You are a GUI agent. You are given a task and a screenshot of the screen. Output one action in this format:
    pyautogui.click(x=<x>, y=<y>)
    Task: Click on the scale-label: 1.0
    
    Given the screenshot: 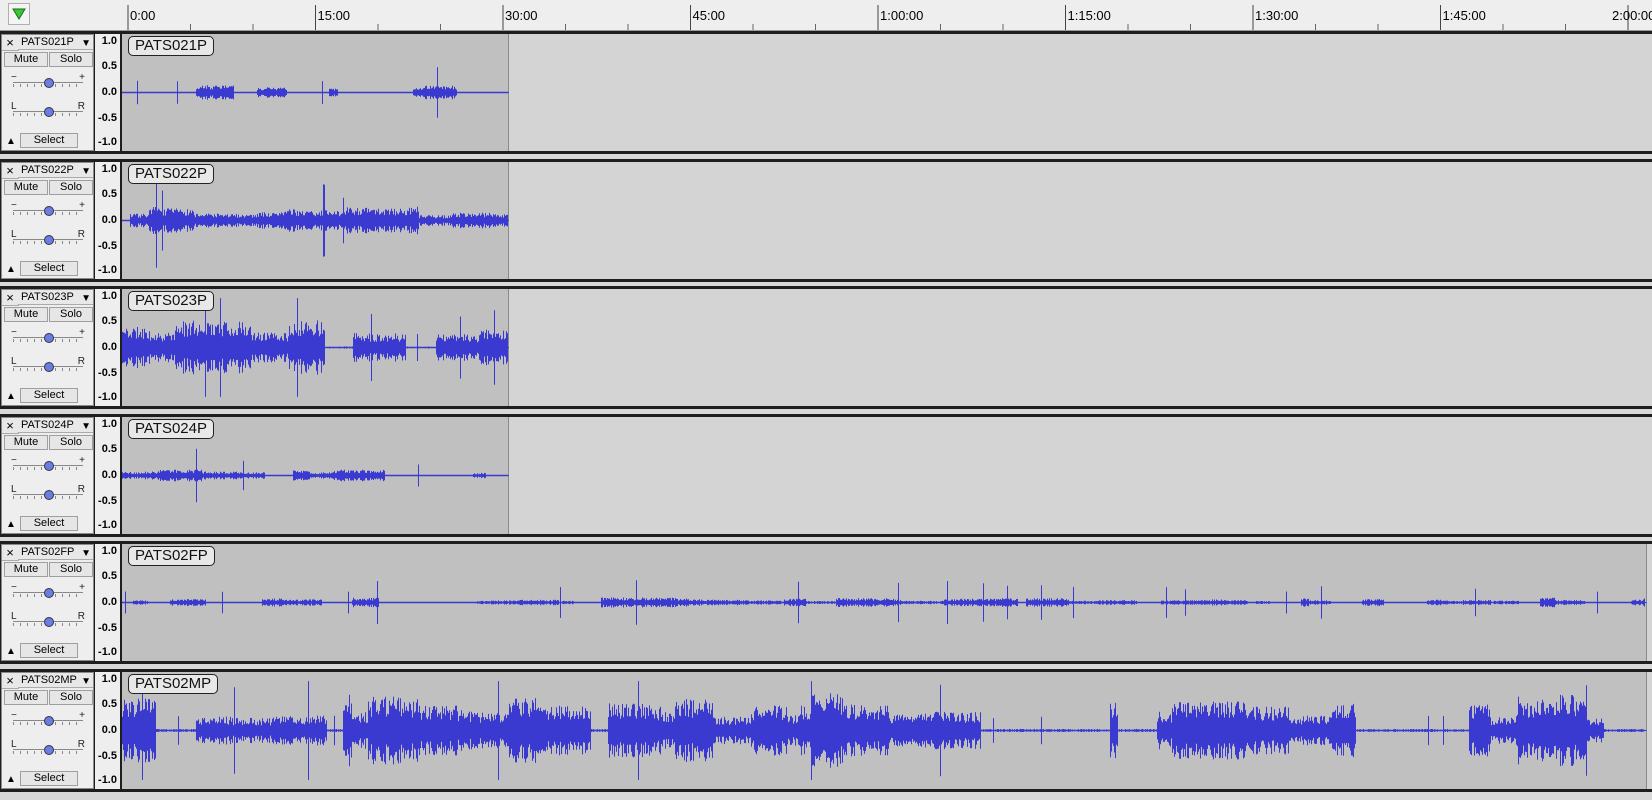 What is the action you would take?
    pyautogui.click(x=109, y=41)
    